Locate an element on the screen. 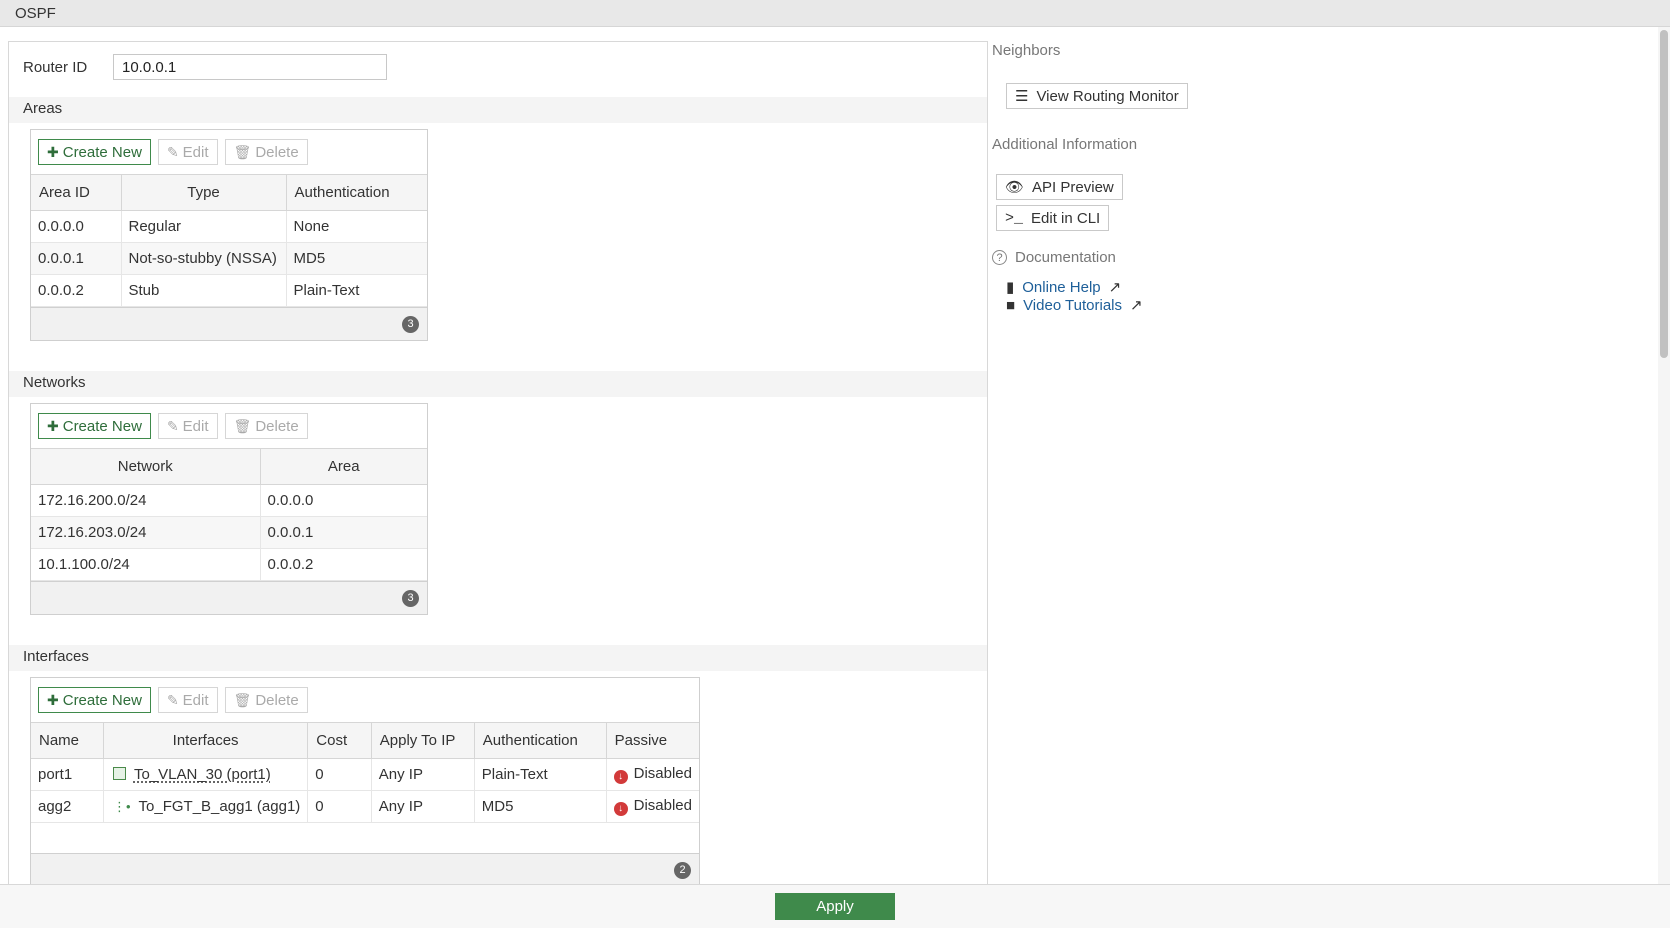 The width and height of the screenshot is (1670, 928). table-row: 0.0.0.1 Not-so-stubby (NSSA) MD5 is located at coordinates (229, 258).